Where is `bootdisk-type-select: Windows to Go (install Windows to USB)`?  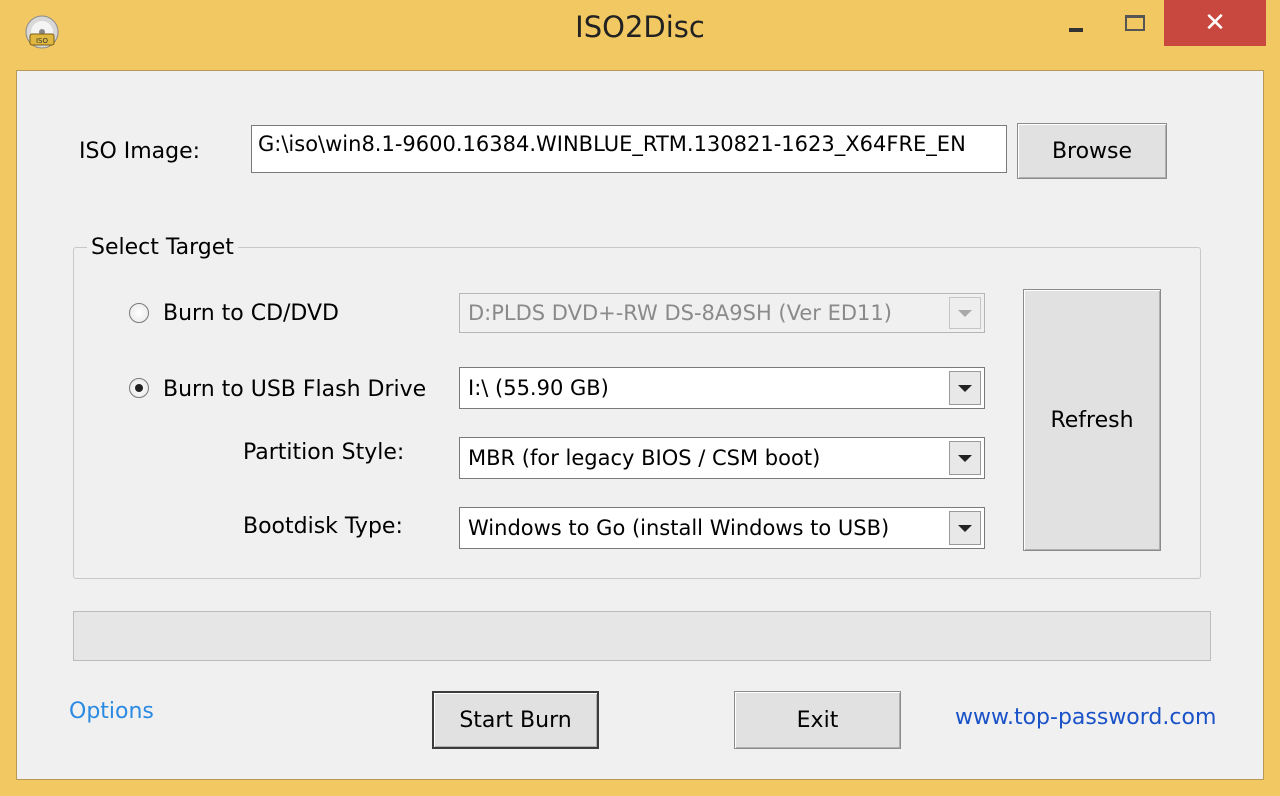 bootdisk-type-select: Windows to Go (install Windows to USB) is located at coordinates (722, 528).